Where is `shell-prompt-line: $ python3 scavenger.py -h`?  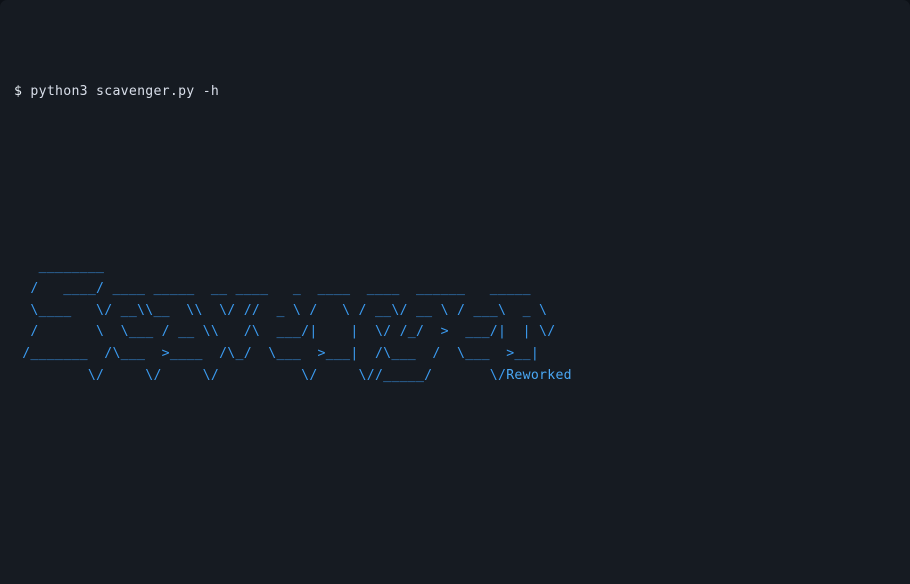 shell-prompt-line: $ python3 scavenger.py -h is located at coordinates (462, 92).